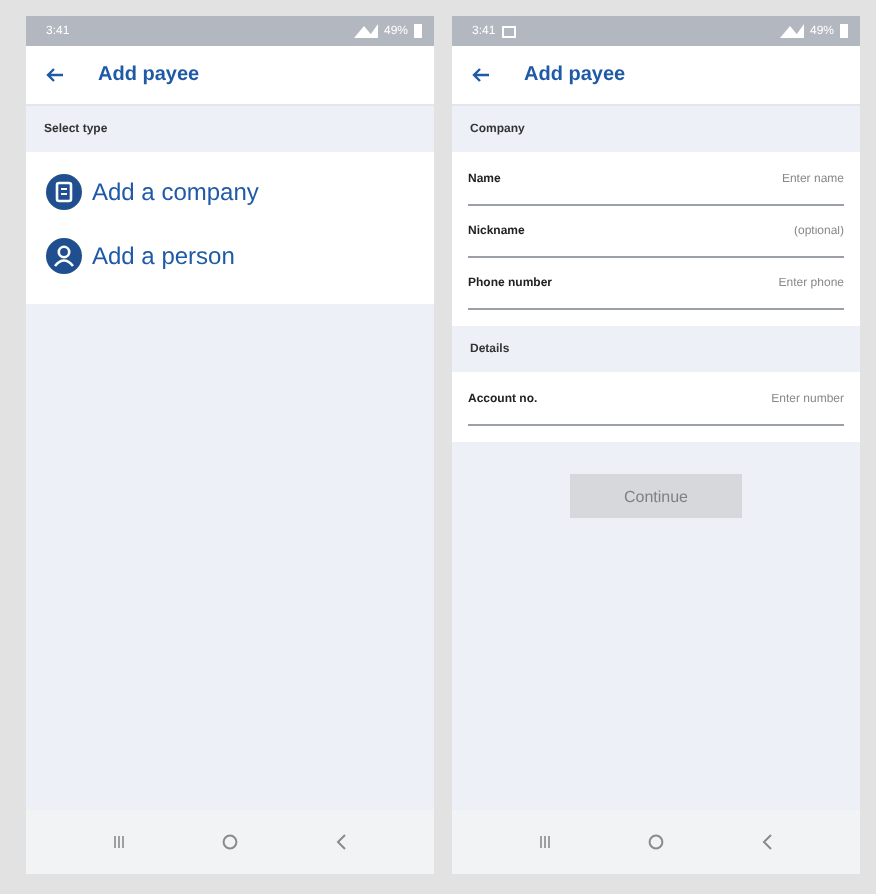 Image resolution: width=876 pixels, height=894 pixels. Describe the element at coordinates (64, 192) in the screenshot. I see `building-icon` at that location.